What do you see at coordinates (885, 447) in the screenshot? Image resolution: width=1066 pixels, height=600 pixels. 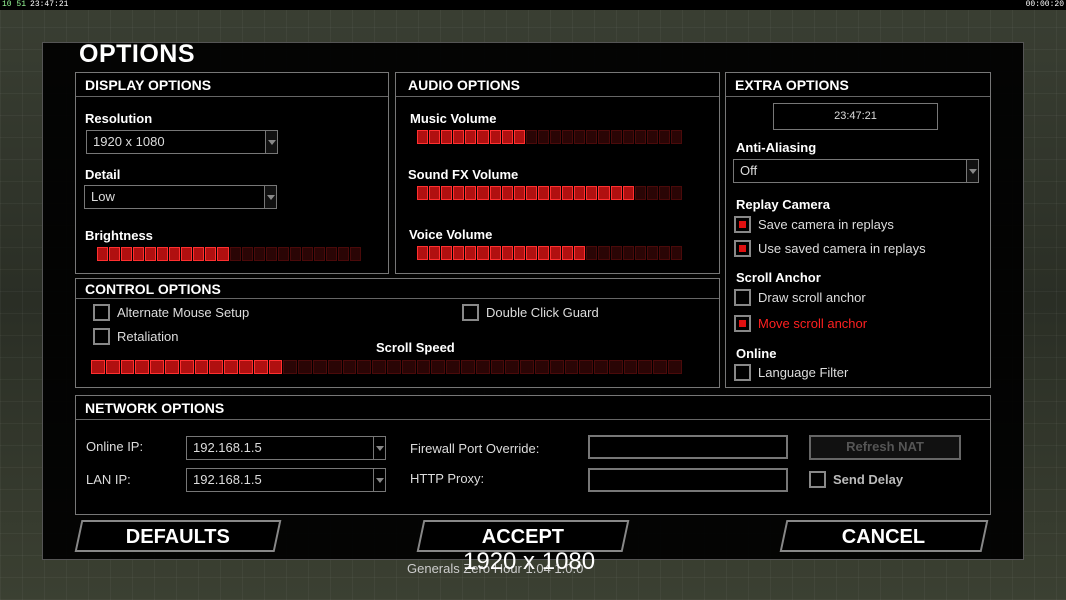 I see `refresh-nat-button: Refresh NAT` at bounding box center [885, 447].